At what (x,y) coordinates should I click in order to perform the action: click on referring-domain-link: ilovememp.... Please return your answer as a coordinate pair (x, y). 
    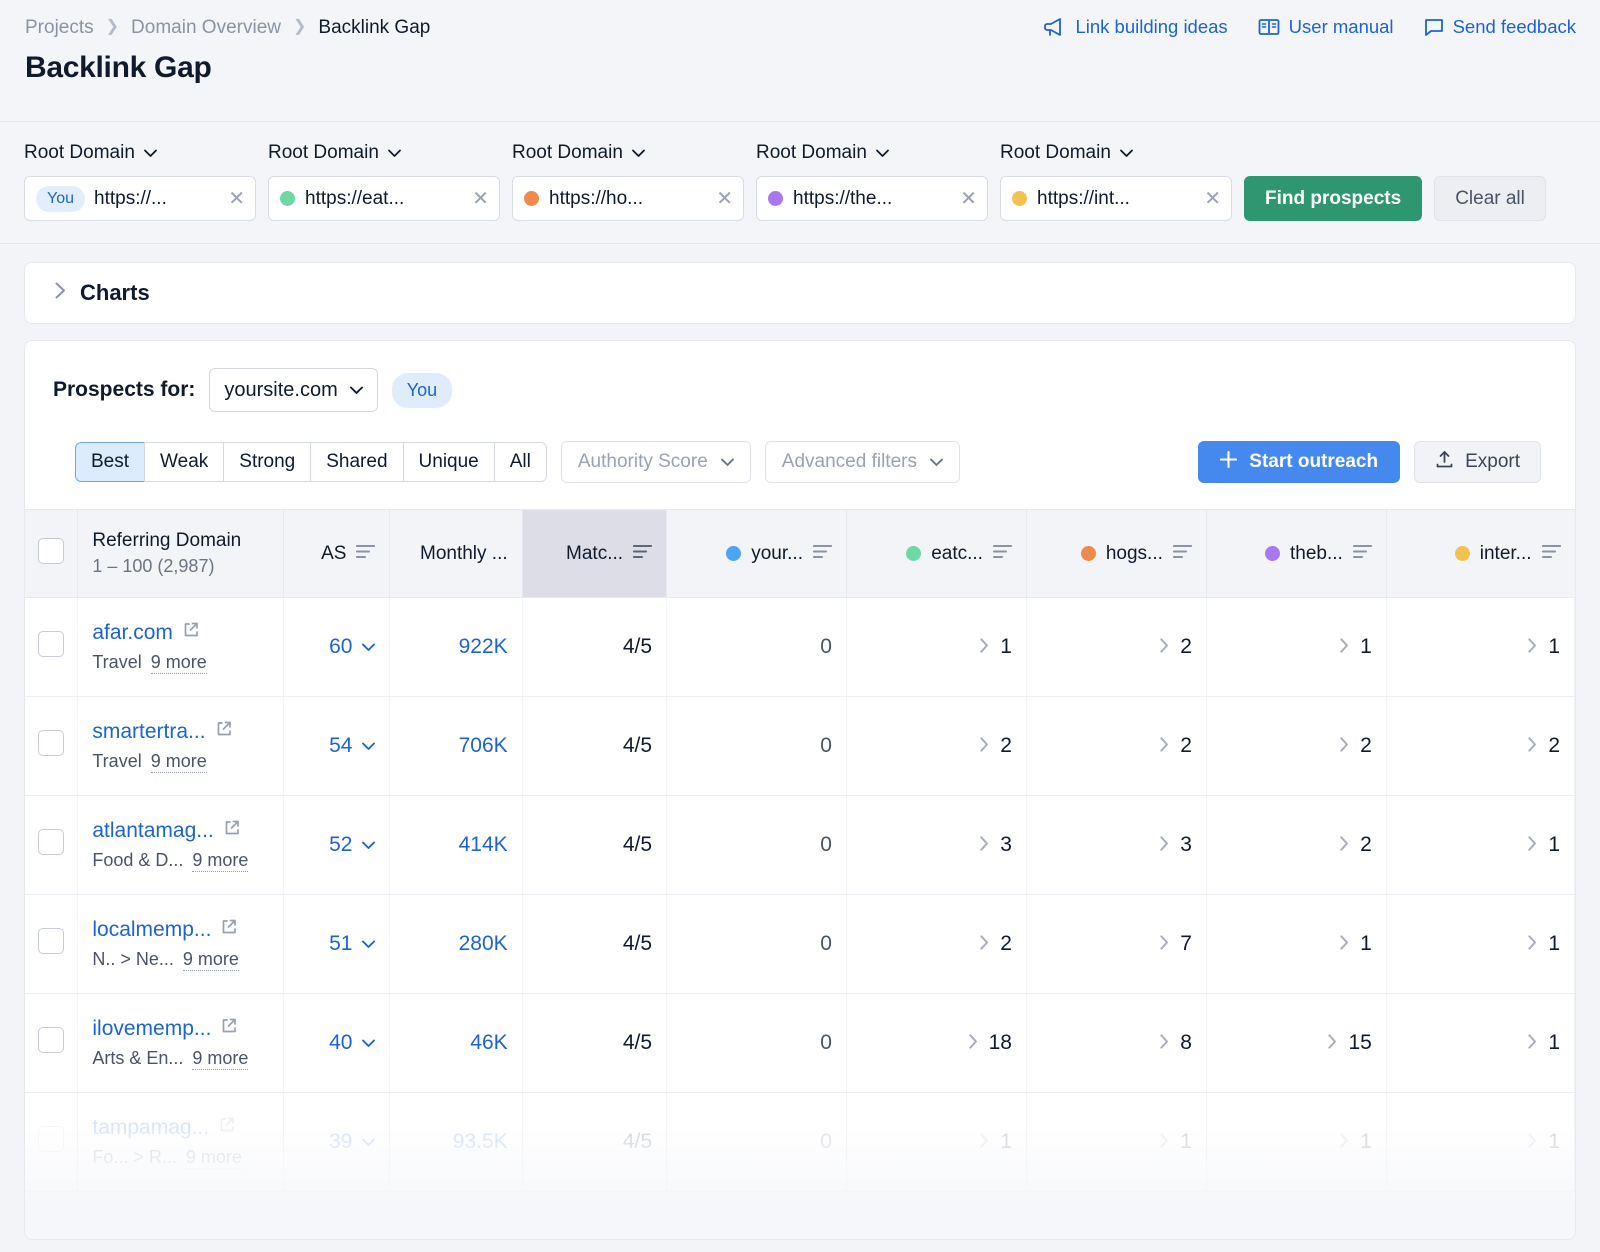
    Looking at the image, I should click on (151, 1029).